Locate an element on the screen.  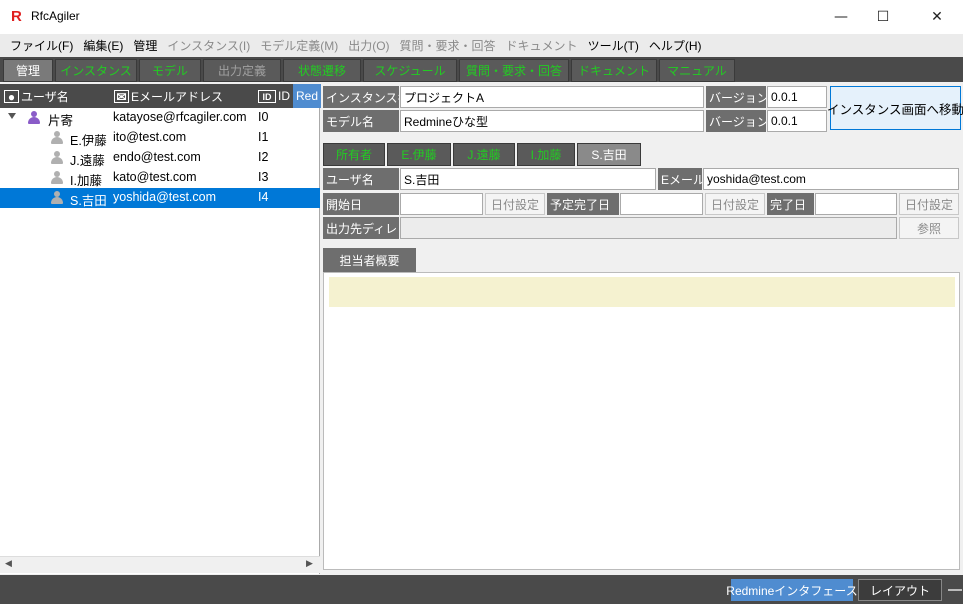
user-id: I4 is located at coordinates (263, 197).